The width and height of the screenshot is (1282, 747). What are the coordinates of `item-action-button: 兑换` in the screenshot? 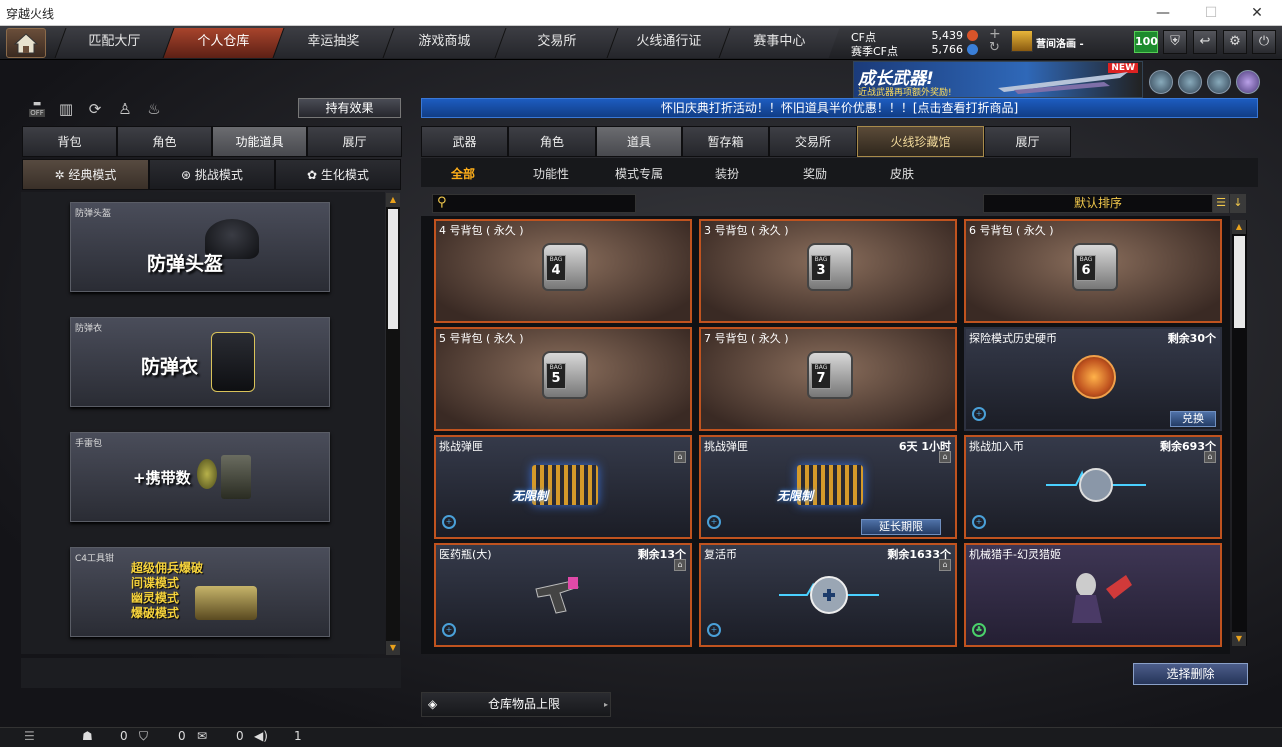 It's located at (1193, 419).